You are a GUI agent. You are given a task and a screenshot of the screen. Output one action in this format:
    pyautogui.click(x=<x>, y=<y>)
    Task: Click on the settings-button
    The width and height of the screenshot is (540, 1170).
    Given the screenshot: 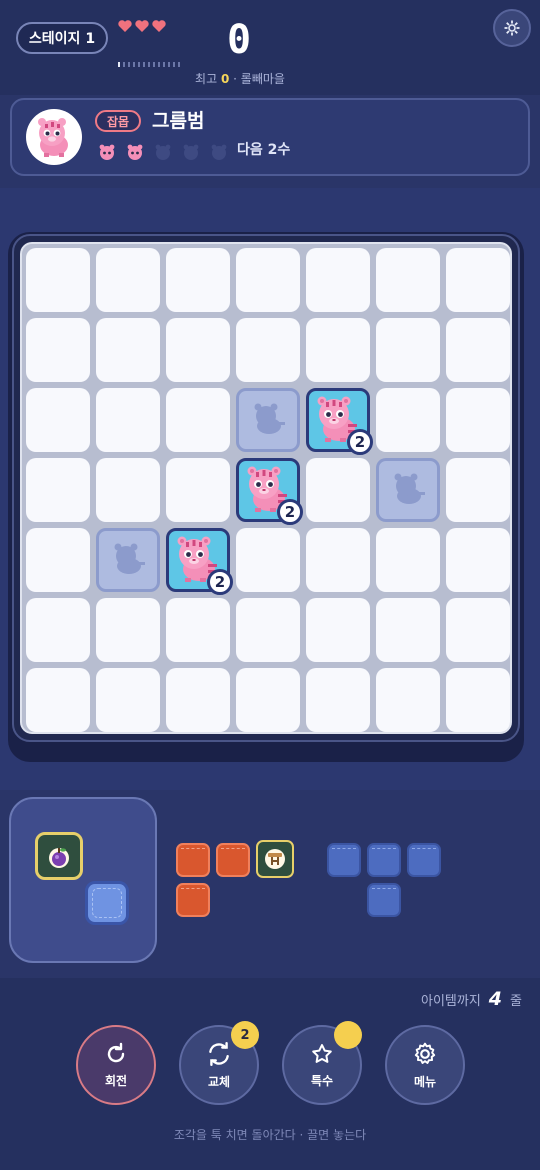 What is the action you would take?
    pyautogui.click(x=512, y=28)
    